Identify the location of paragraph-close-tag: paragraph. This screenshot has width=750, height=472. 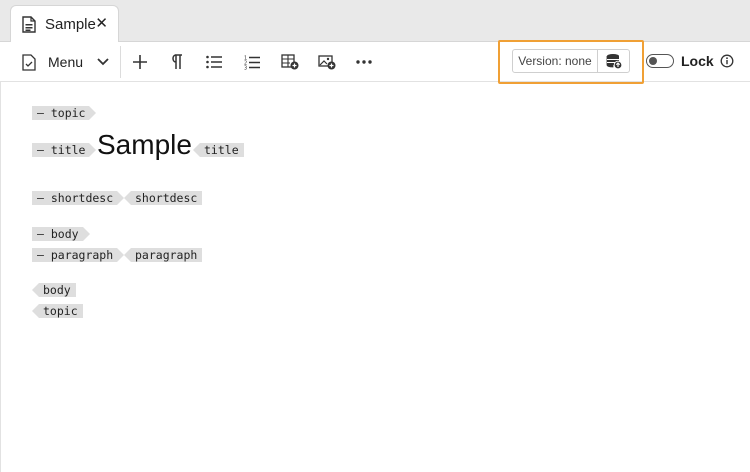
(163, 255).